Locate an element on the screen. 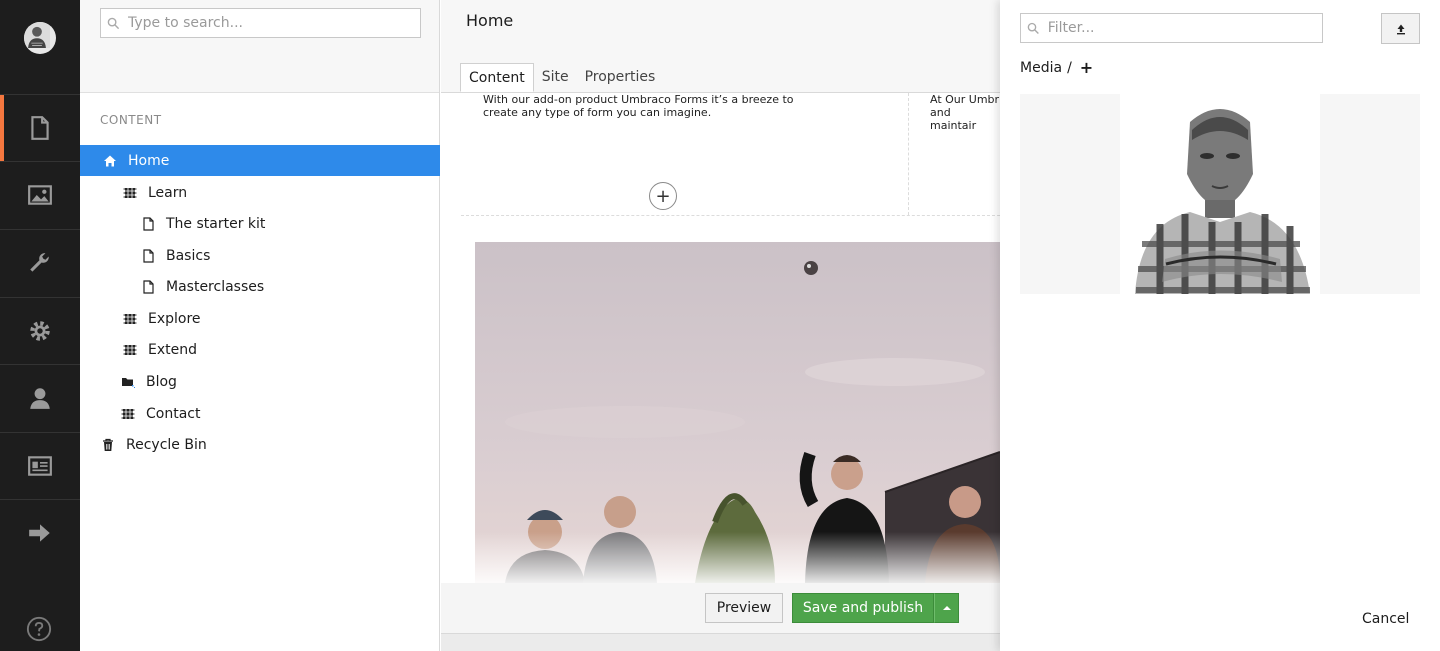 Image resolution: width=1440 pixels, height=651 pixels. media-filter-input is located at coordinates (1184, 28).